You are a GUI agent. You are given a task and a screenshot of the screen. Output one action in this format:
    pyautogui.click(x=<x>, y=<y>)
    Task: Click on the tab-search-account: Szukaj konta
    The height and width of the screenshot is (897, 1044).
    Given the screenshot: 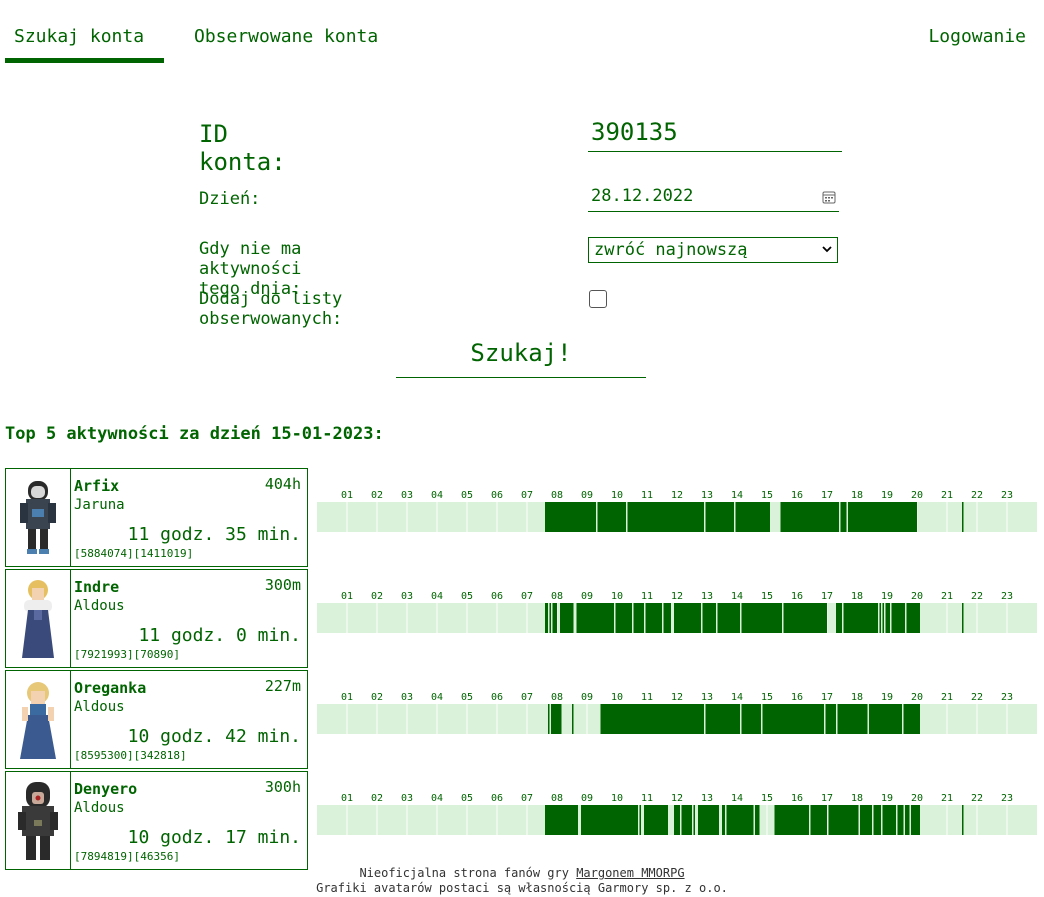 What is the action you would take?
    pyautogui.click(x=79, y=36)
    